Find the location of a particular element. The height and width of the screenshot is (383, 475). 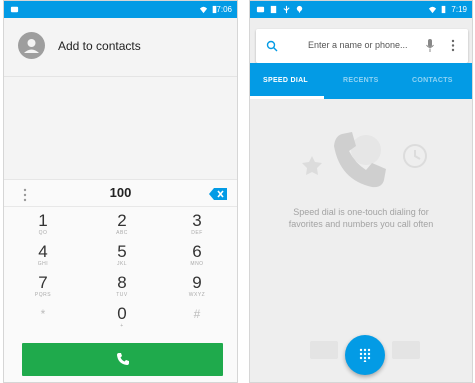

key-digit: 1 is located at coordinates (43, 220).